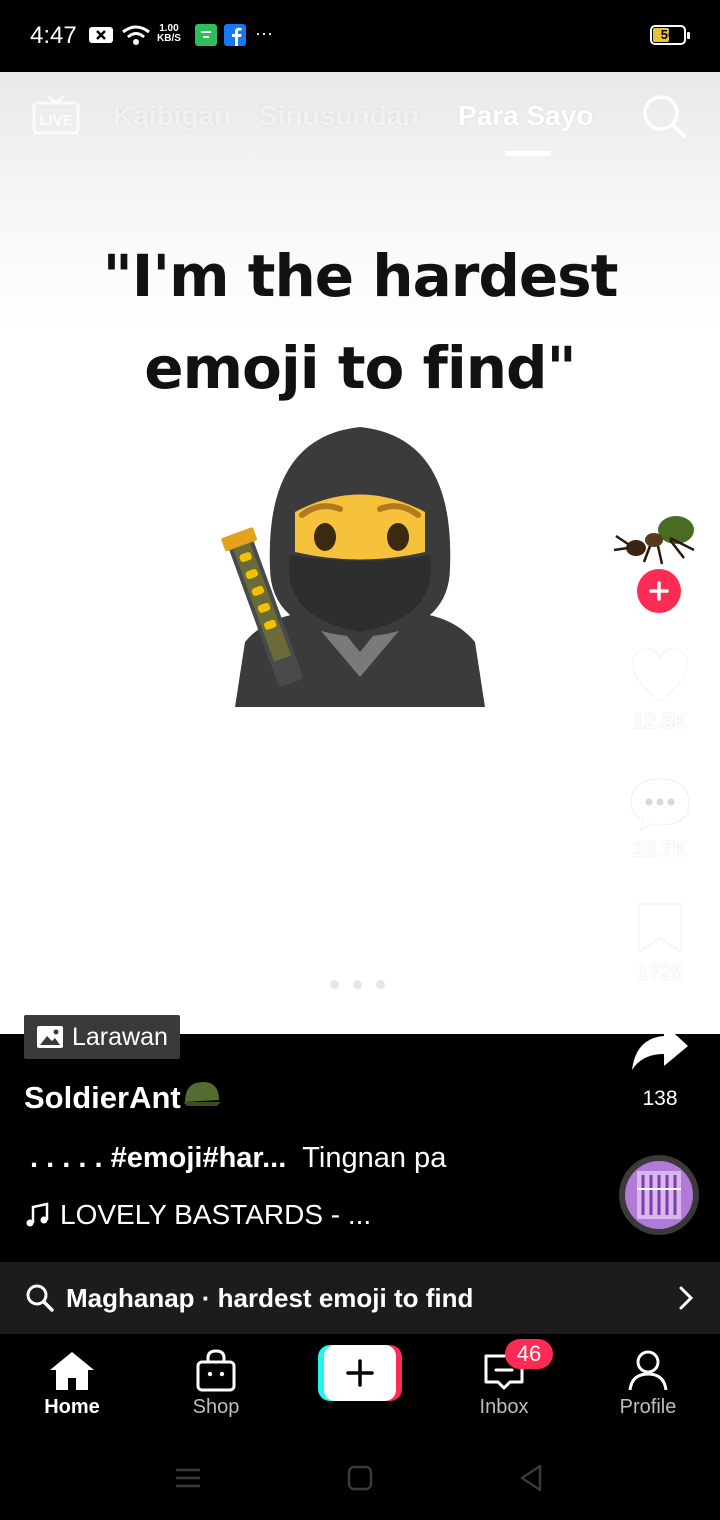 Image resolution: width=720 pixels, height=1520 pixels. I want to click on music-note-icon, so click(37, 1214).